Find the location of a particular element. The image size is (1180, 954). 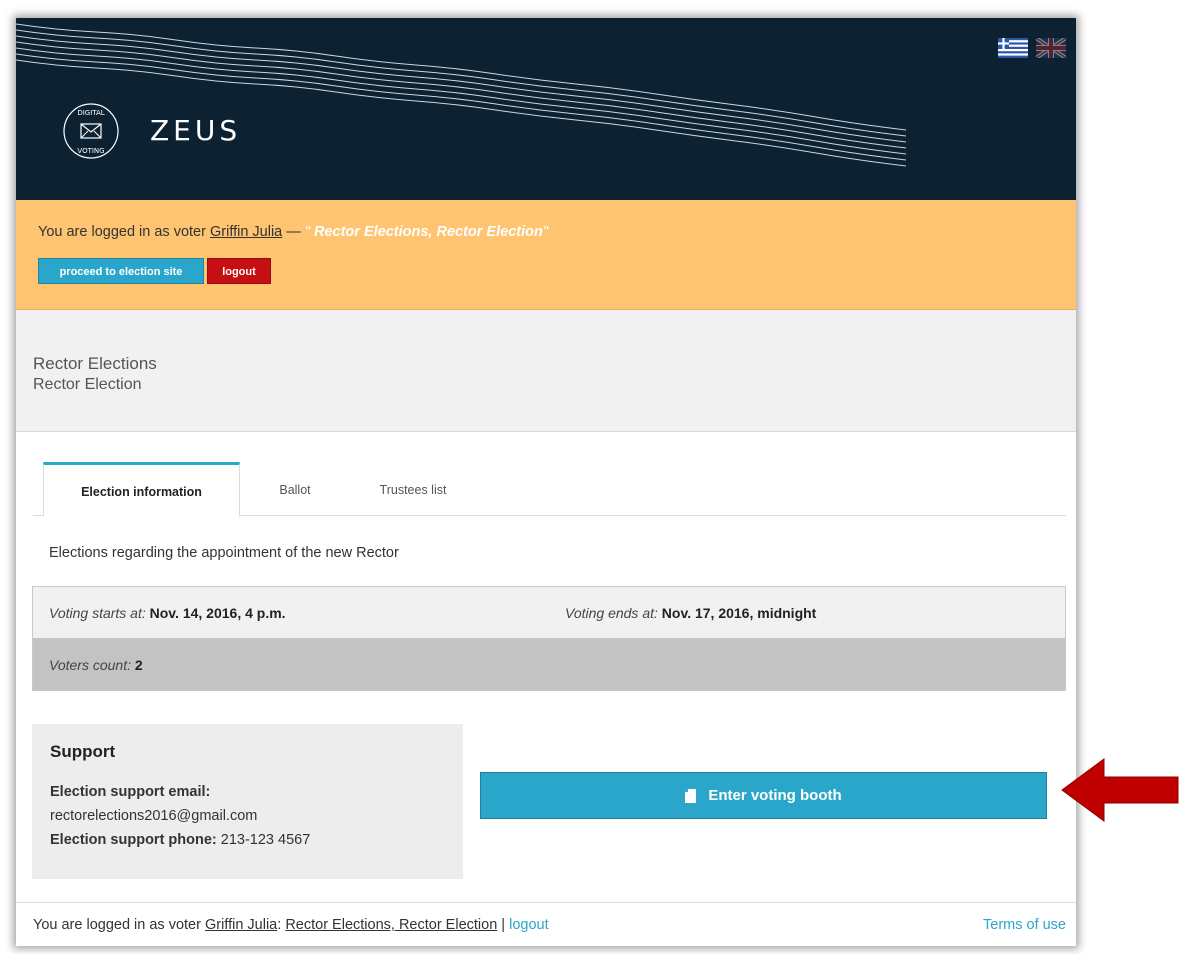

quote-close: " is located at coordinates (545, 232).